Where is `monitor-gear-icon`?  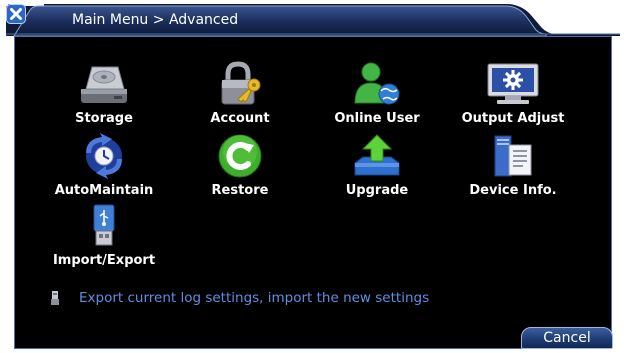
monitor-gear-icon is located at coordinates (513, 83).